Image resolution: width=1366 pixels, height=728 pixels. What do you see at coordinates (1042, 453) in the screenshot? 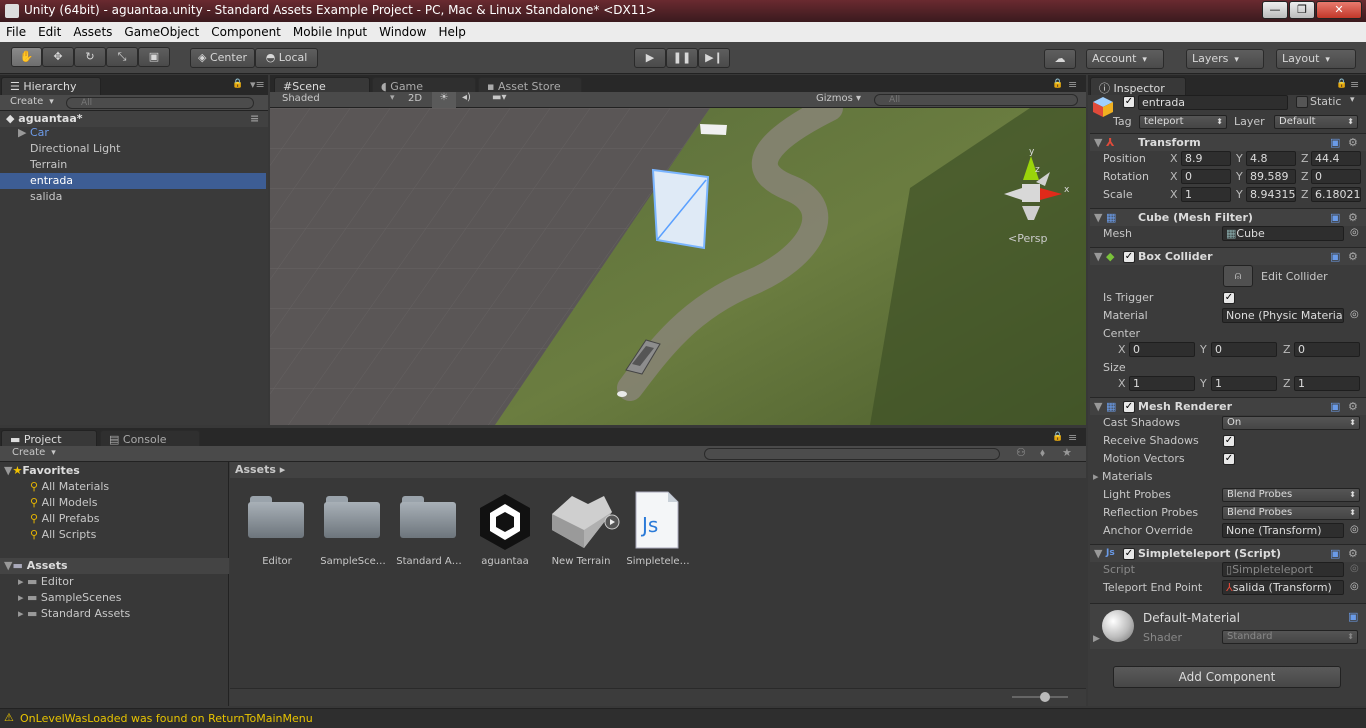
I see `tag-icon: ⬧` at bounding box center [1042, 453].